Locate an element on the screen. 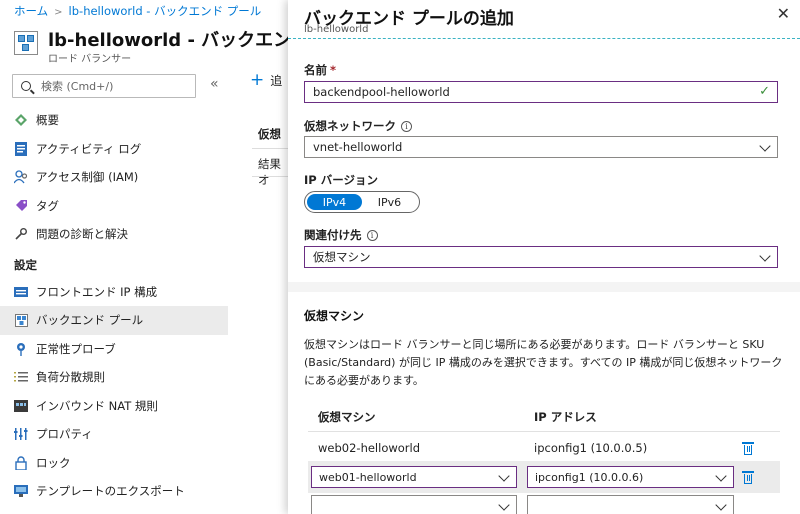 The width and height of the screenshot is (800, 514). overview-icon is located at coordinates (21, 120).